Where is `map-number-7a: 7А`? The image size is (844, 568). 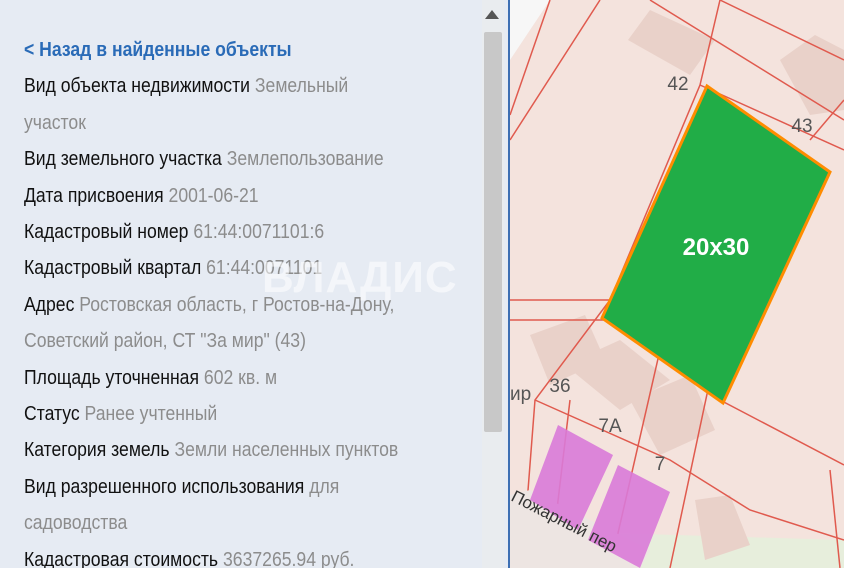
map-number-7a: 7А is located at coordinates (610, 426).